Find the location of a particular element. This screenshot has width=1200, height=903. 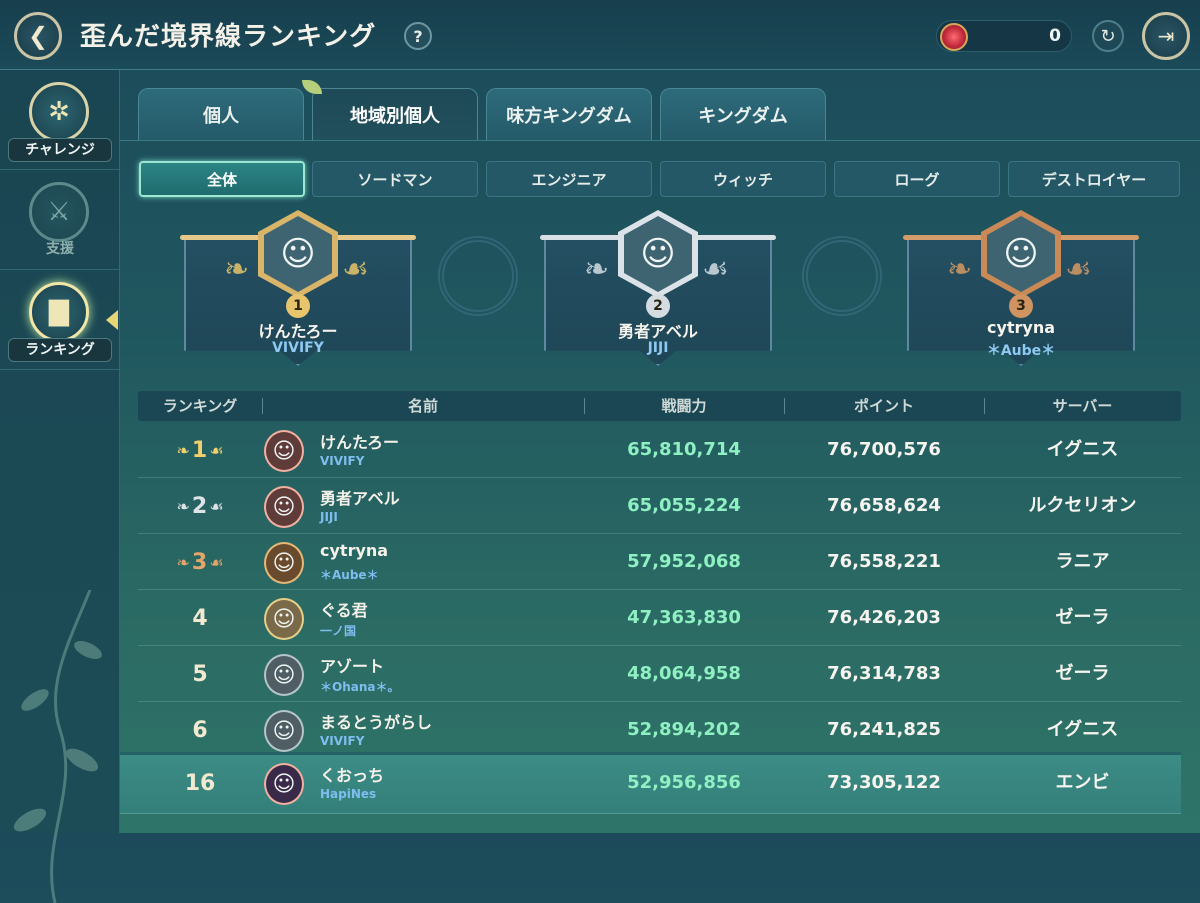

tab-individual: 個人 is located at coordinates (221, 114).